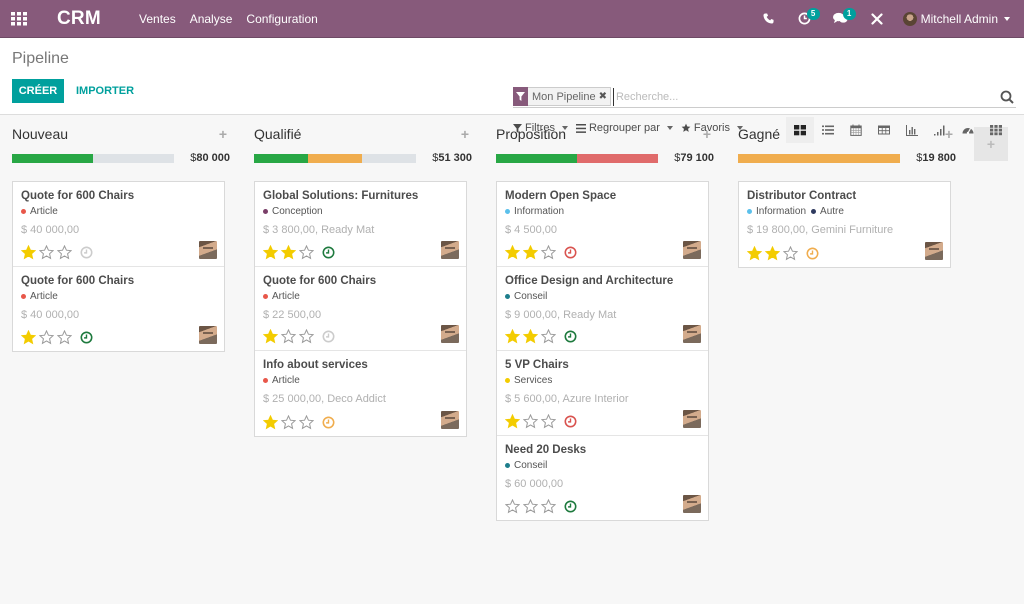 This screenshot has width=1024, height=605. What do you see at coordinates (800, 130) in the screenshot?
I see `kanban-view-button` at bounding box center [800, 130].